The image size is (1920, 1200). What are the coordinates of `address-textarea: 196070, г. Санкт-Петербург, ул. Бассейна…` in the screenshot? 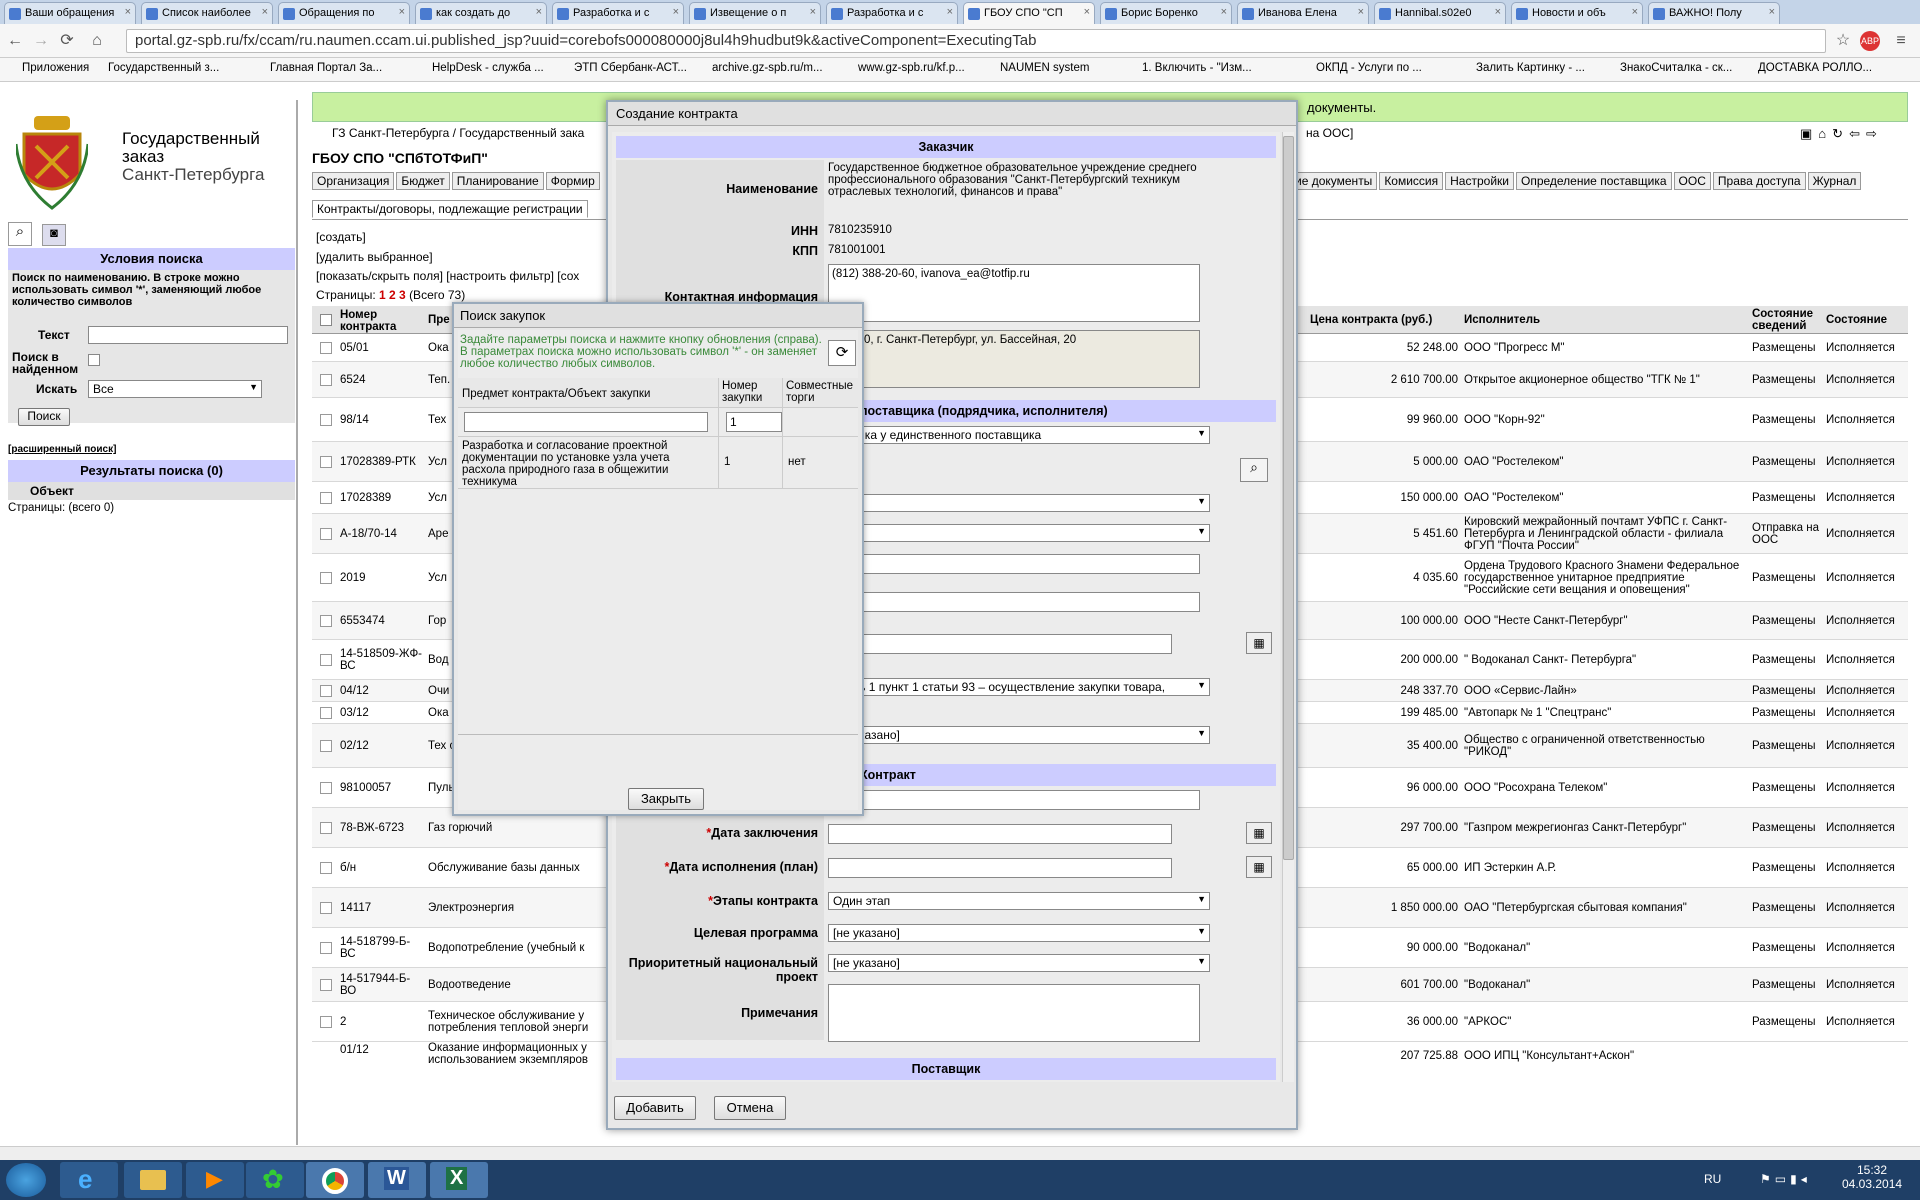 It's located at (1014, 359).